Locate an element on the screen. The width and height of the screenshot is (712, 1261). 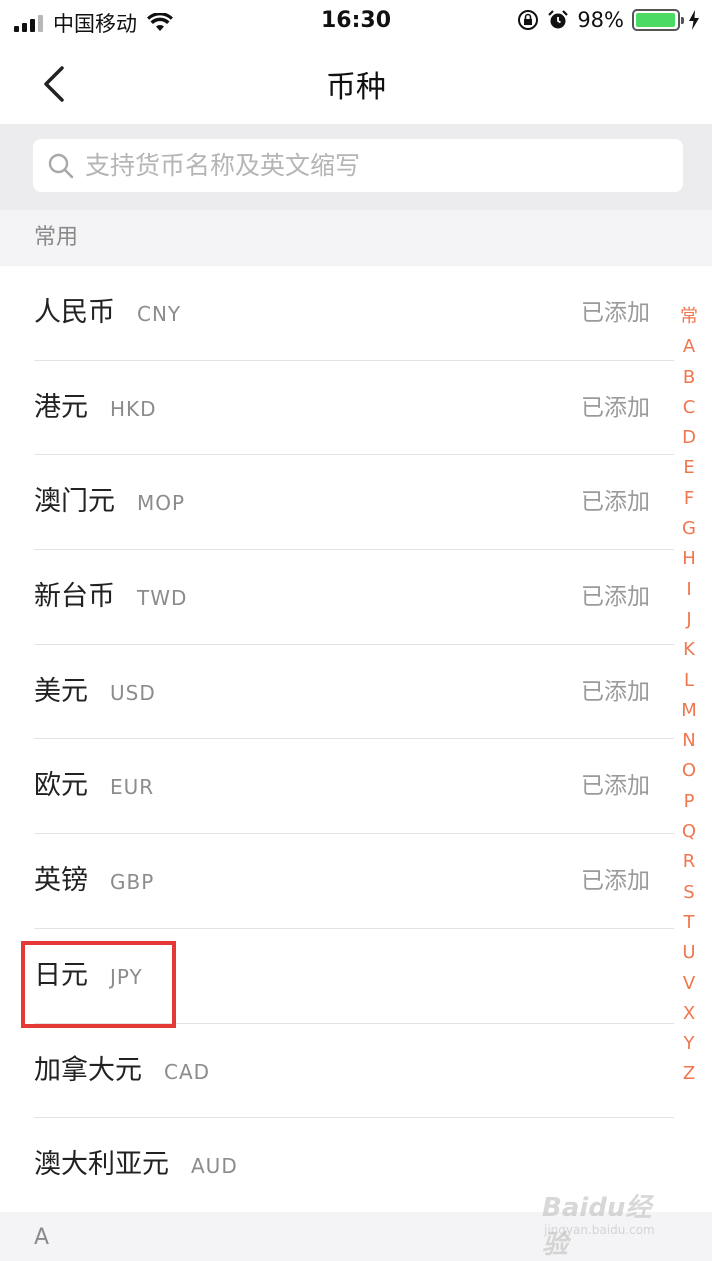
index-letter: P is located at coordinates (689, 802).